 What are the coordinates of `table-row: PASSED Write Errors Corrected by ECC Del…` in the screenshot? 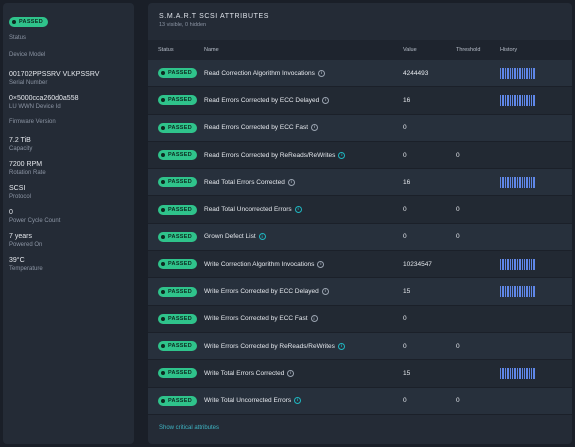 It's located at (360, 292).